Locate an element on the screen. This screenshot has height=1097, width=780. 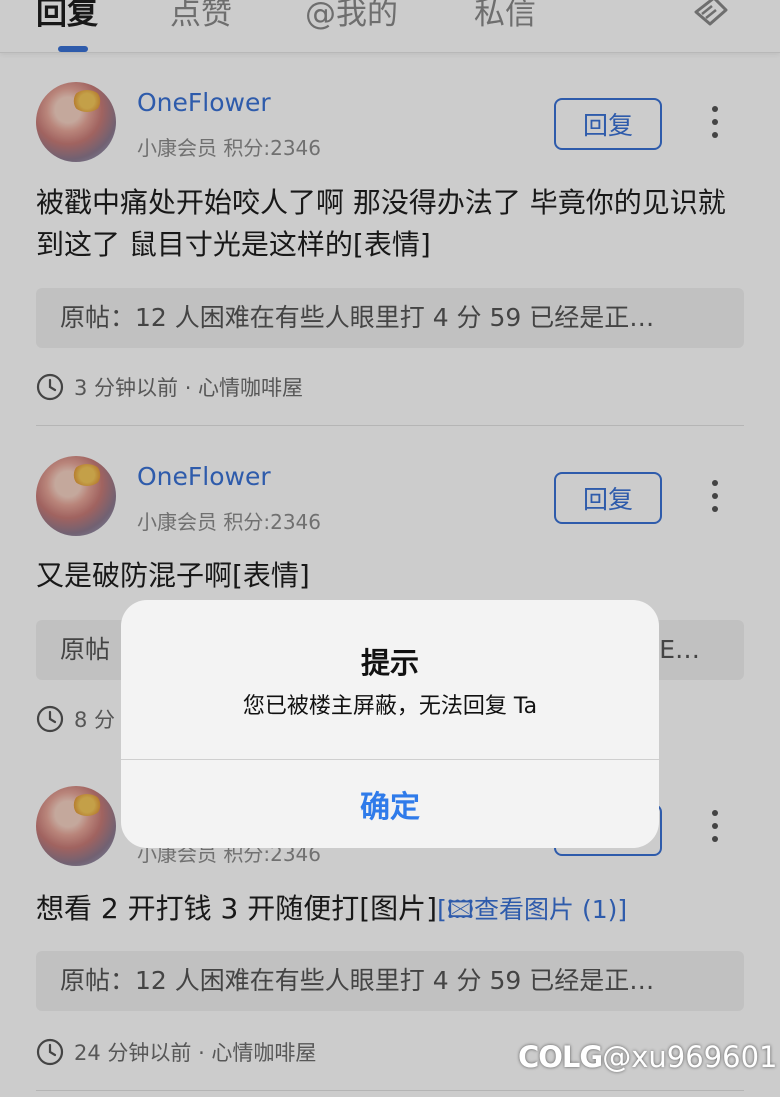
watermark-text: @xu969601 is located at coordinates (690, 1057).